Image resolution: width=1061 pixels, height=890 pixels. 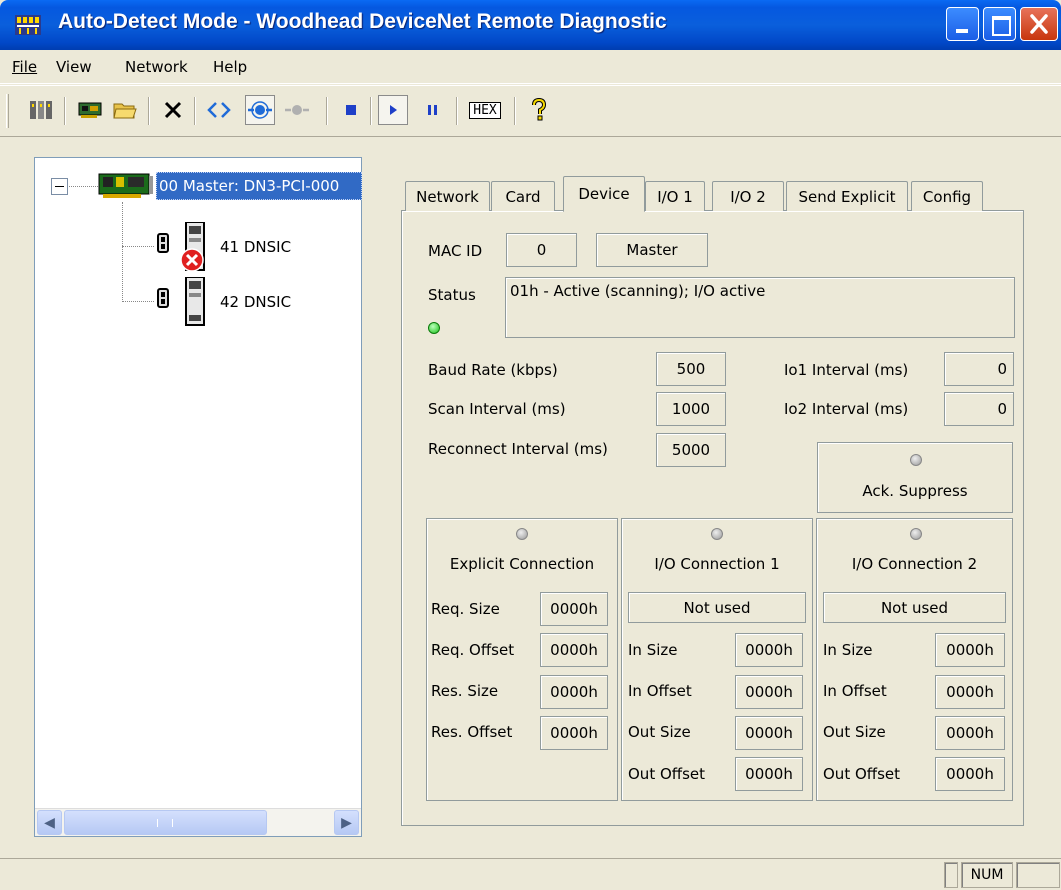 What do you see at coordinates (541, 250) in the screenshot?
I see `mac-id-field: 0` at bounding box center [541, 250].